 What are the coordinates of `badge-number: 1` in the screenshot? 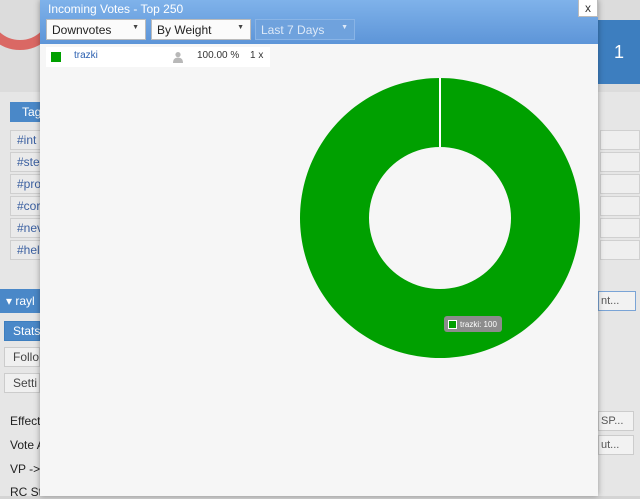 It's located at (619, 52).